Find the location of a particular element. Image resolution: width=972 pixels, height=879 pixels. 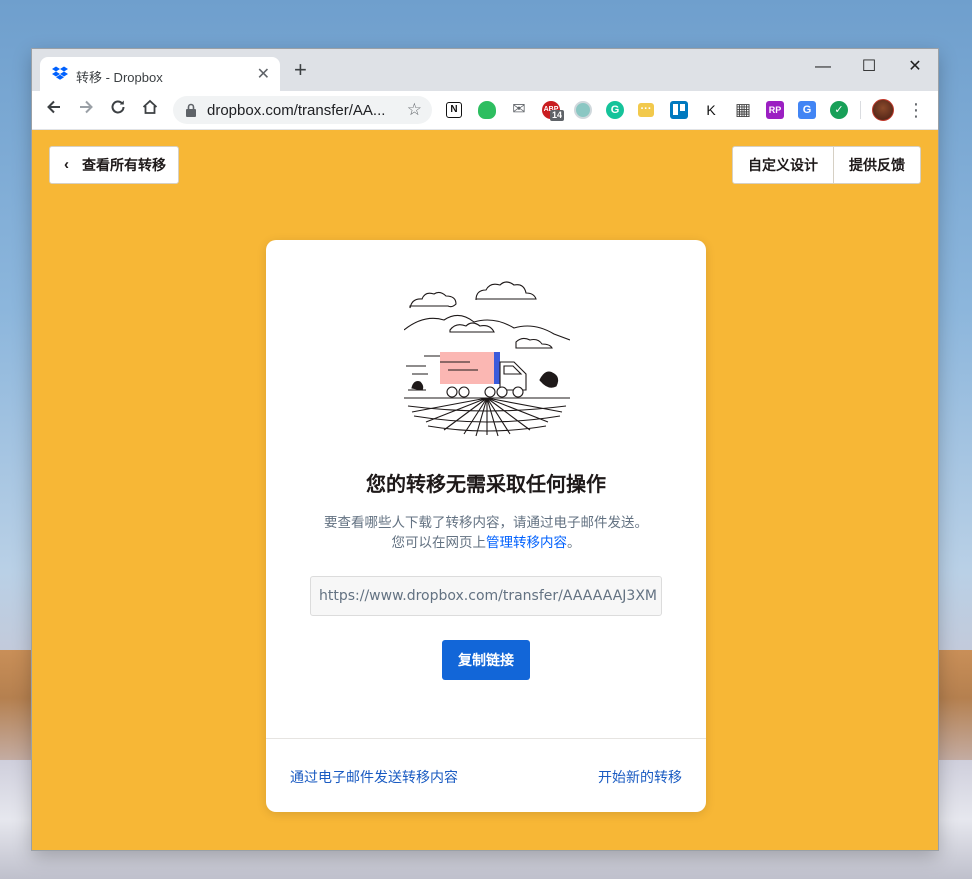

description-line-1: 要查看哪些人下载了转移内容，请通过电子邮件发送。 is located at coordinates (486, 522).